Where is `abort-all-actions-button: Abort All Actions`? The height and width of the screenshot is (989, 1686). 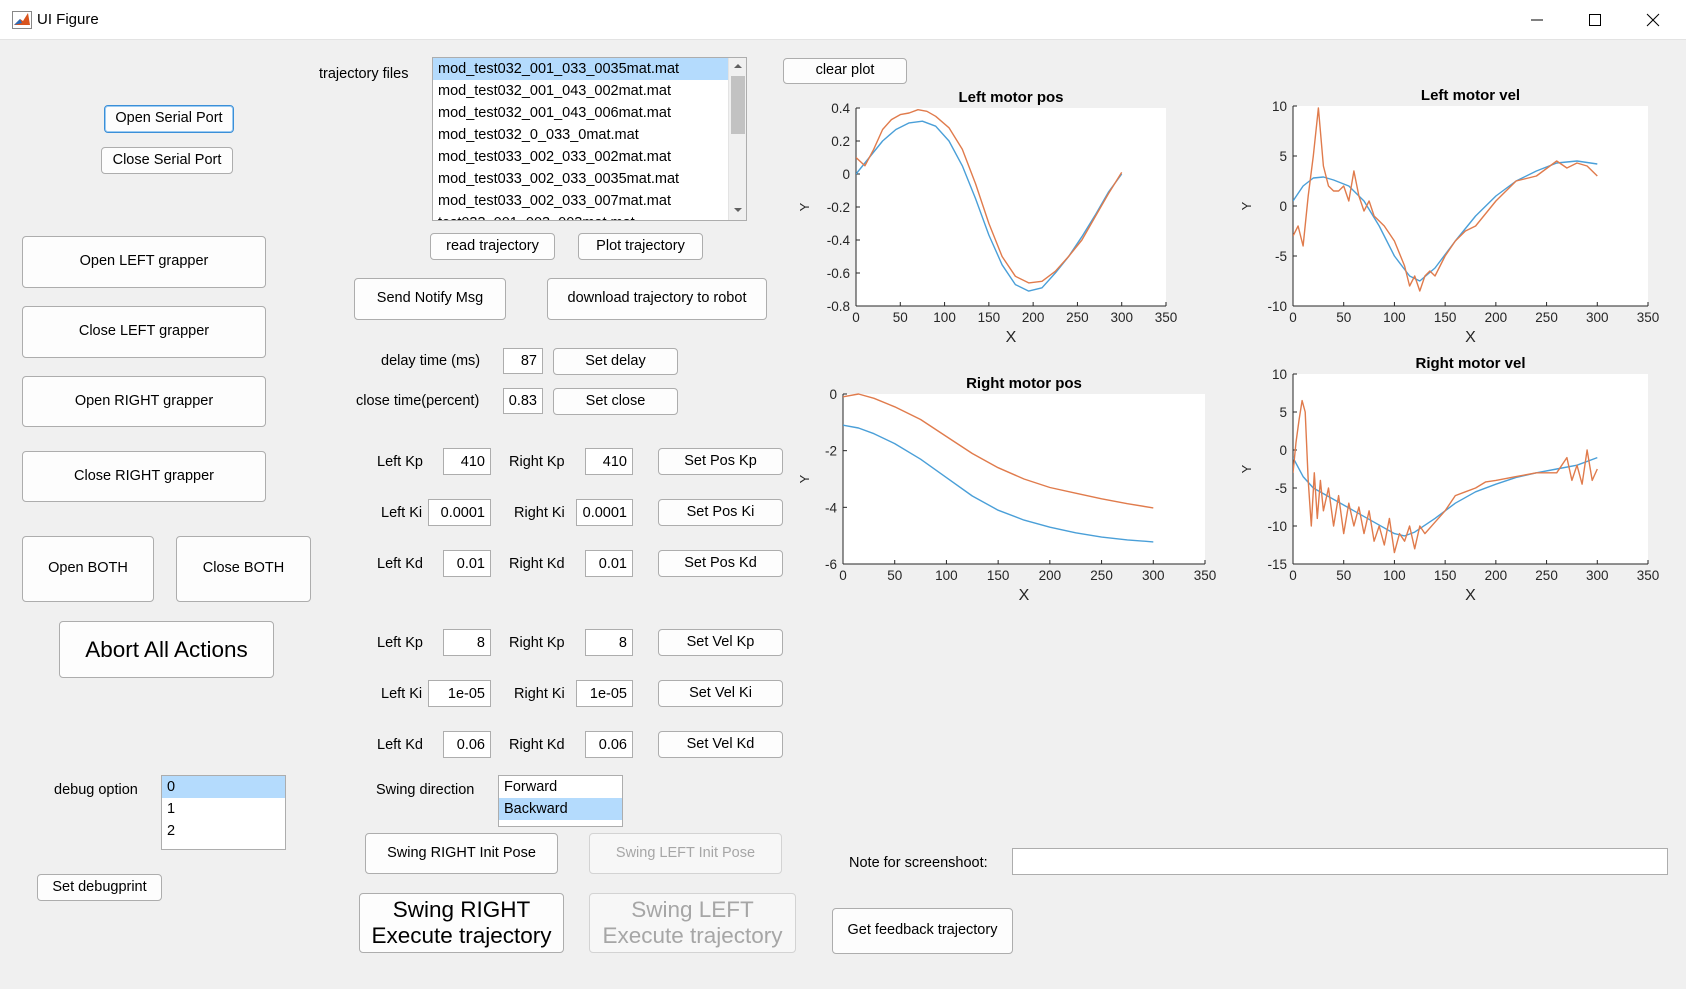 abort-all-actions-button: Abort All Actions is located at coordinates (166, 649).